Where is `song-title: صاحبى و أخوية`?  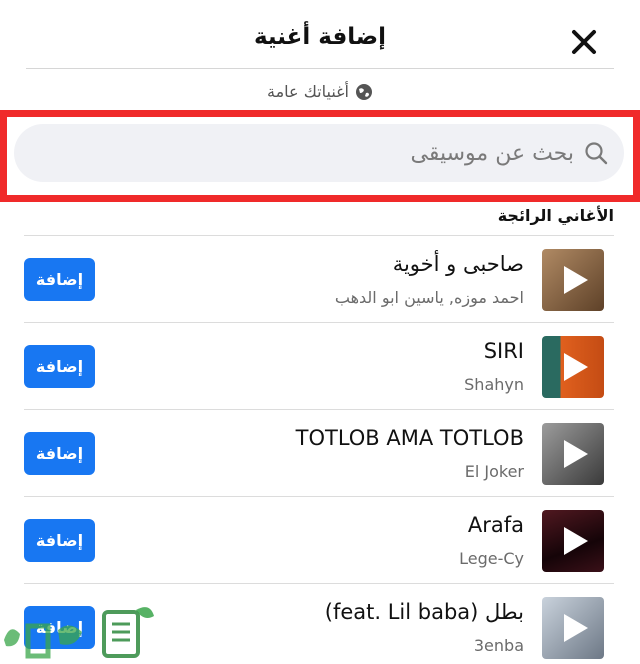
song-title: صاحبى و أخوية is located at coordinates (458, 264).